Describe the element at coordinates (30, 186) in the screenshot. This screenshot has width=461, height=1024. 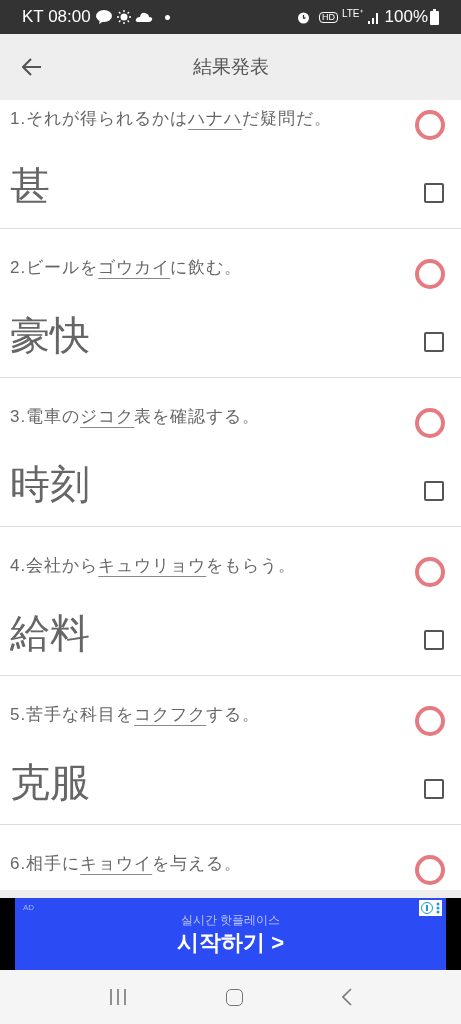
I see `answer-text: 甚` at that location.